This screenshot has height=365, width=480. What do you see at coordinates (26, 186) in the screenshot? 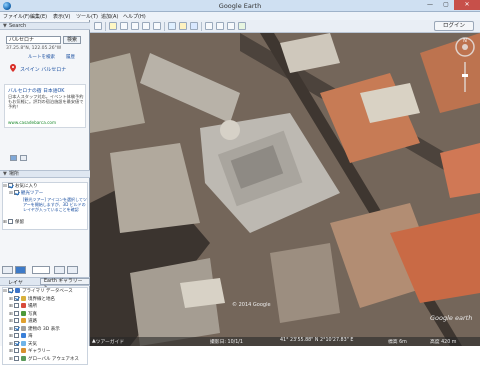
I see `list-item-label: お気に入り` at bounding box center [26, 186].